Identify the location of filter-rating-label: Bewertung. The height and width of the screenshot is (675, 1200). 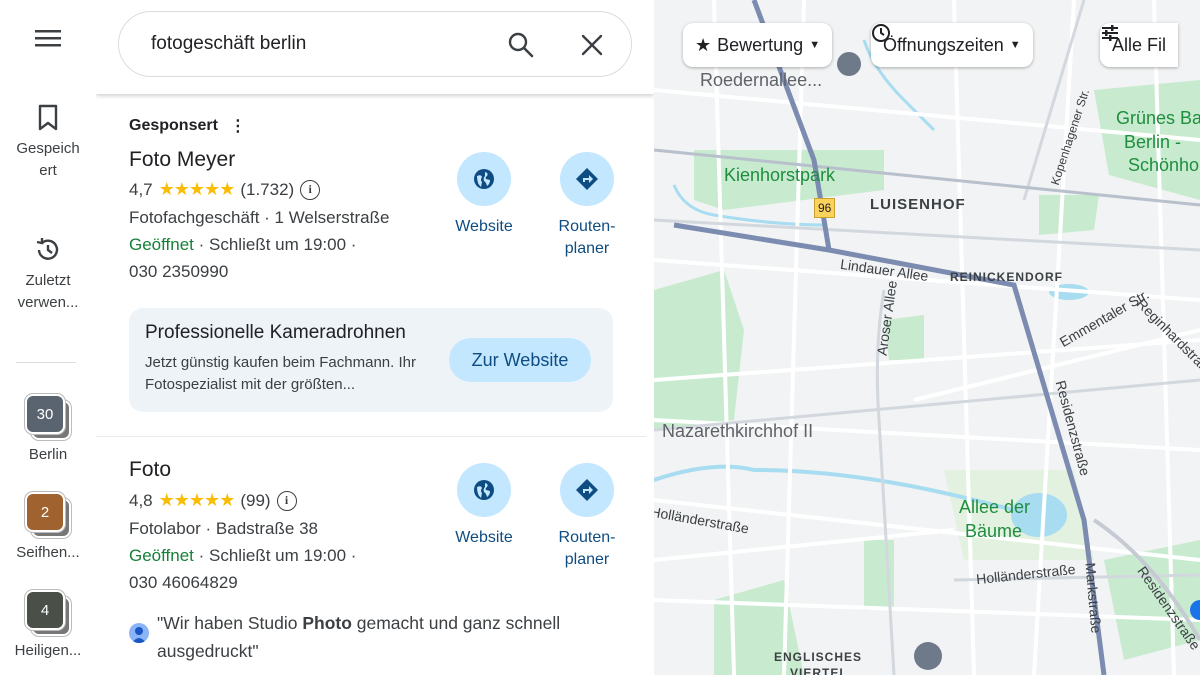
(760, 44).